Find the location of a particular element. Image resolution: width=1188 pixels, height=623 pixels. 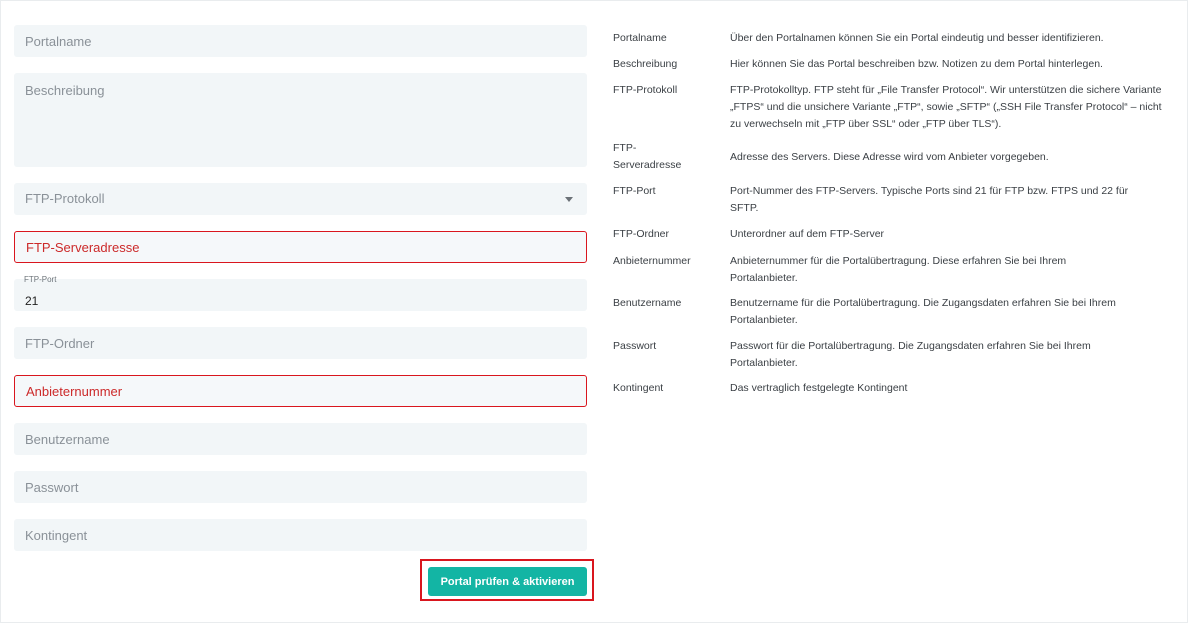

beschreibung-input is located at coordinates (300, 120).